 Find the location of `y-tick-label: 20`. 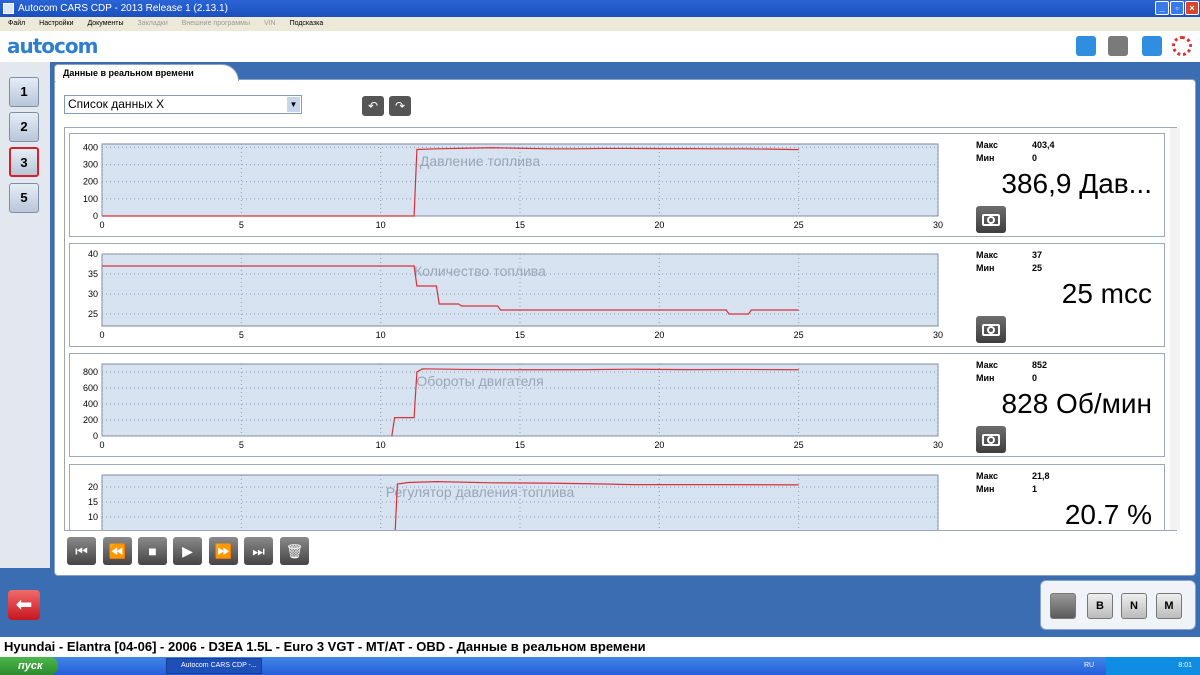

y-tick-label: 20 is located at coordinates (93, 487).